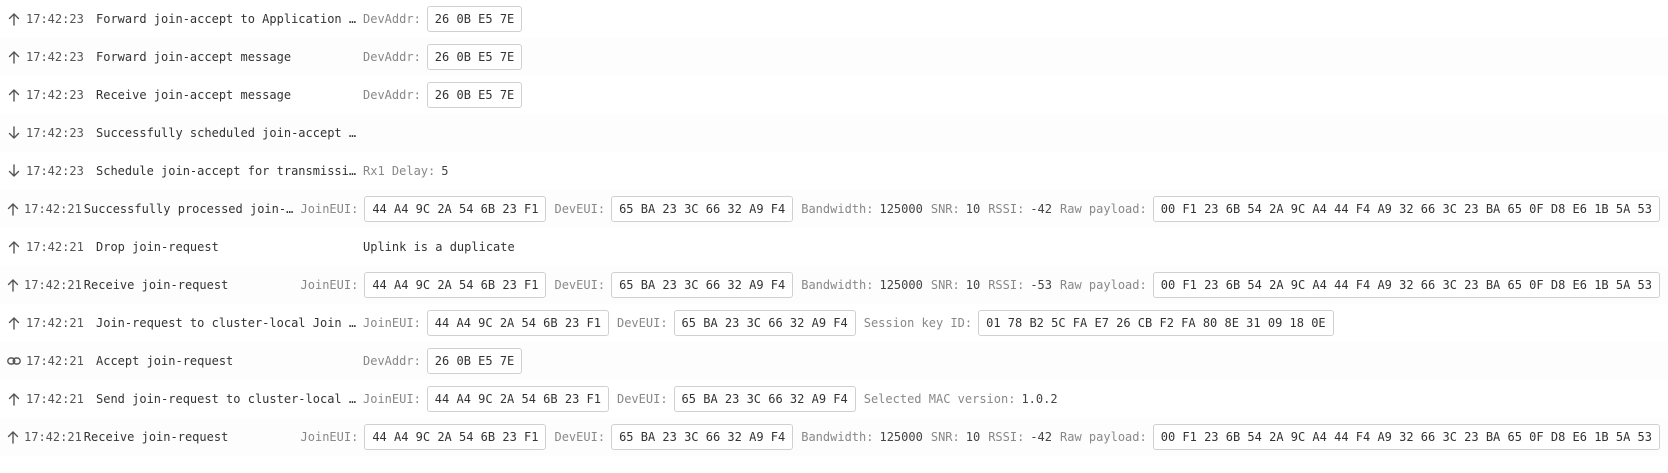  What do you see at coordinates (1020, 285) in the screenshot?
I see `field-rssi: RSSI: -53` at bounding box center [1020, 285].